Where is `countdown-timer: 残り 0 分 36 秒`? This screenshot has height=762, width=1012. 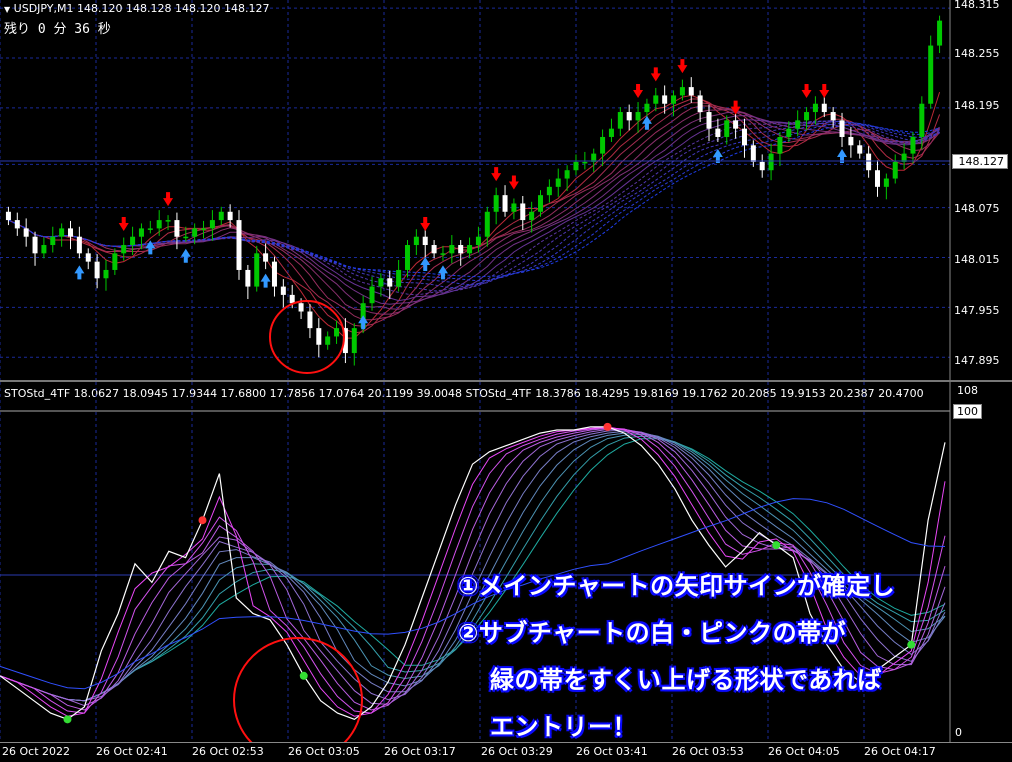 countdown-timer: 残り 0 分 36 秒 is located at coordinates (57, 29).